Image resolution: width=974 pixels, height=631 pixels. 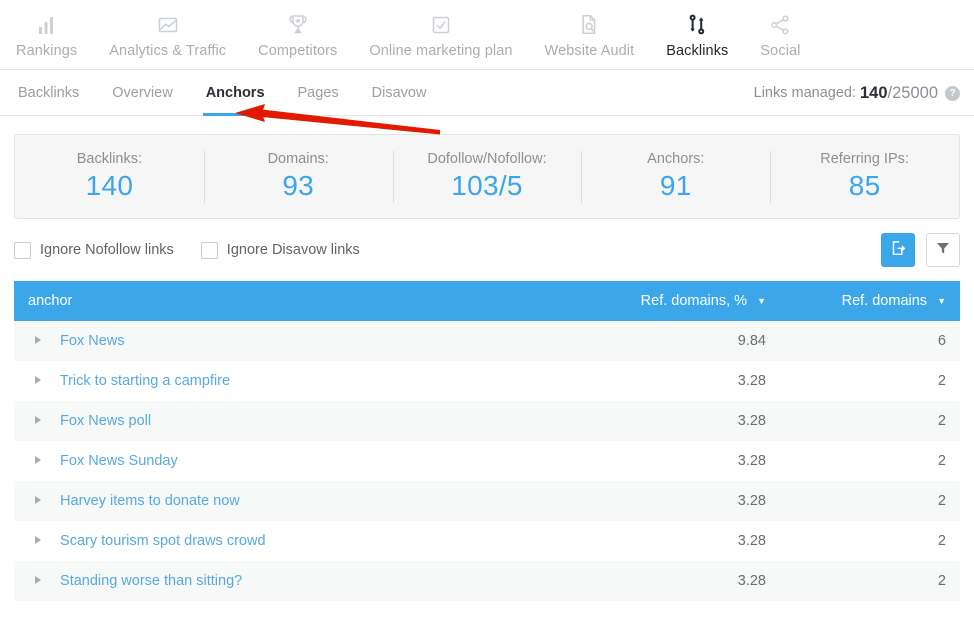 What do you see at coordinates (298, 51) in the screenshot?
I see `nav-label: Competitors` at bounding box center [298, 51].